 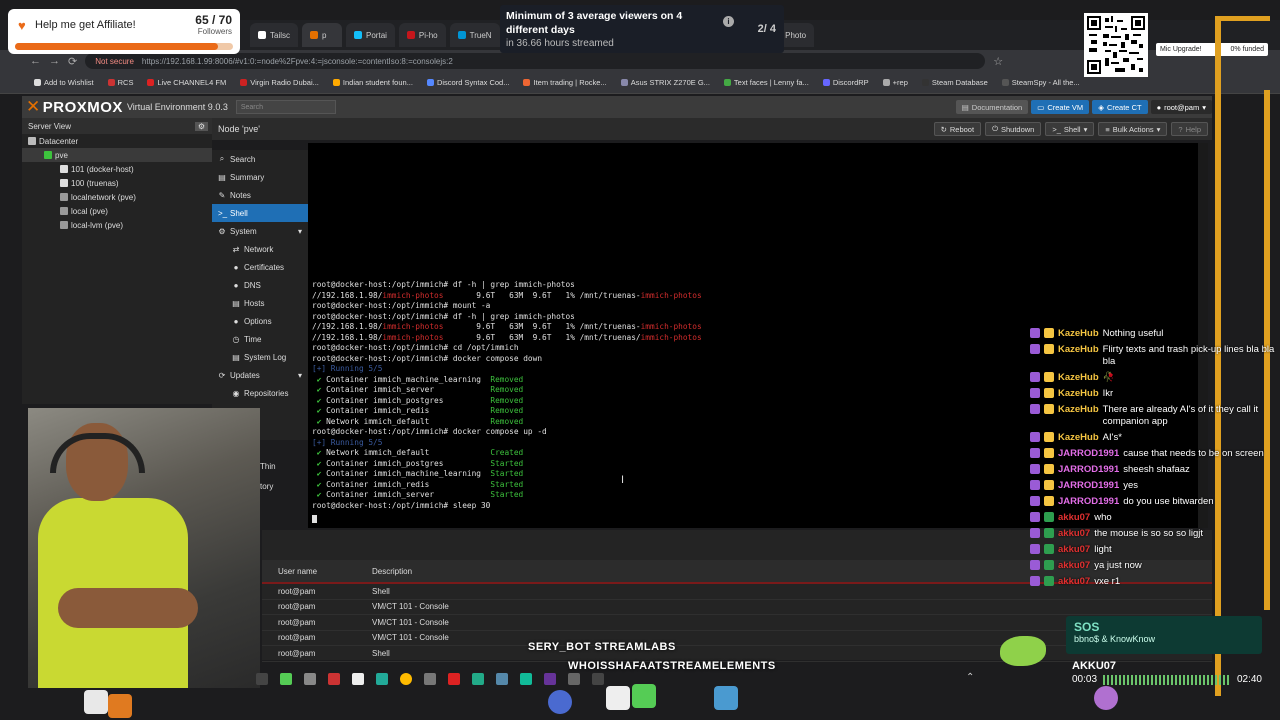 What do you see at coordinates (334, 679) in the screenshot?
I see `pdf-icon` at bounding box center [334, 679].